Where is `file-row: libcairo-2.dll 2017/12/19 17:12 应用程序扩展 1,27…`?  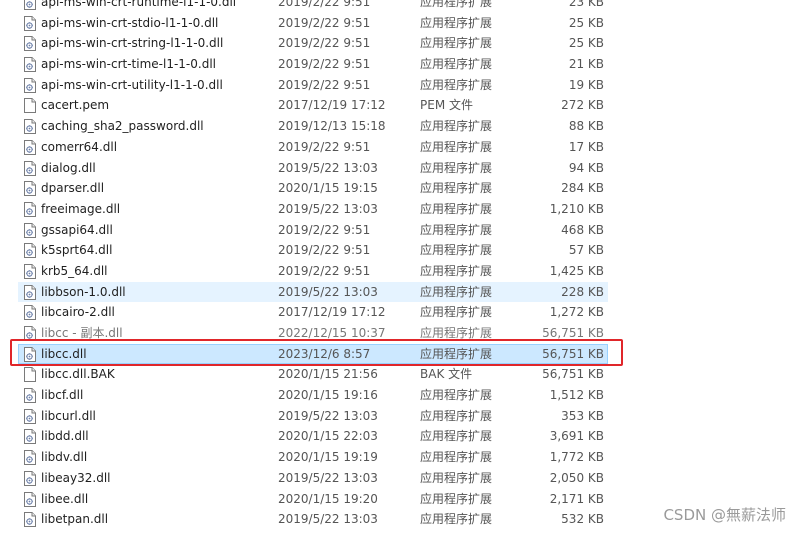 file-row: libcairo-2.dll 2017/12/19 17:12 应用程序扩展 1,27… is located at coordinates (400, 312).